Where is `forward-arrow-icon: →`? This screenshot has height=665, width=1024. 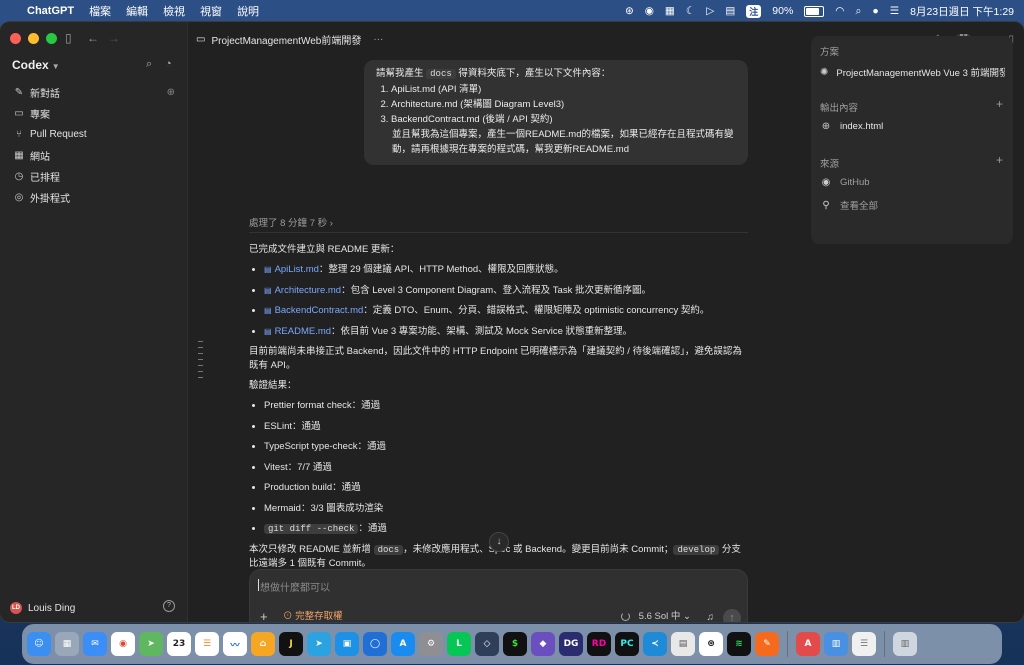 forward-arrow-icon: → is located at coordinates (114, 38).